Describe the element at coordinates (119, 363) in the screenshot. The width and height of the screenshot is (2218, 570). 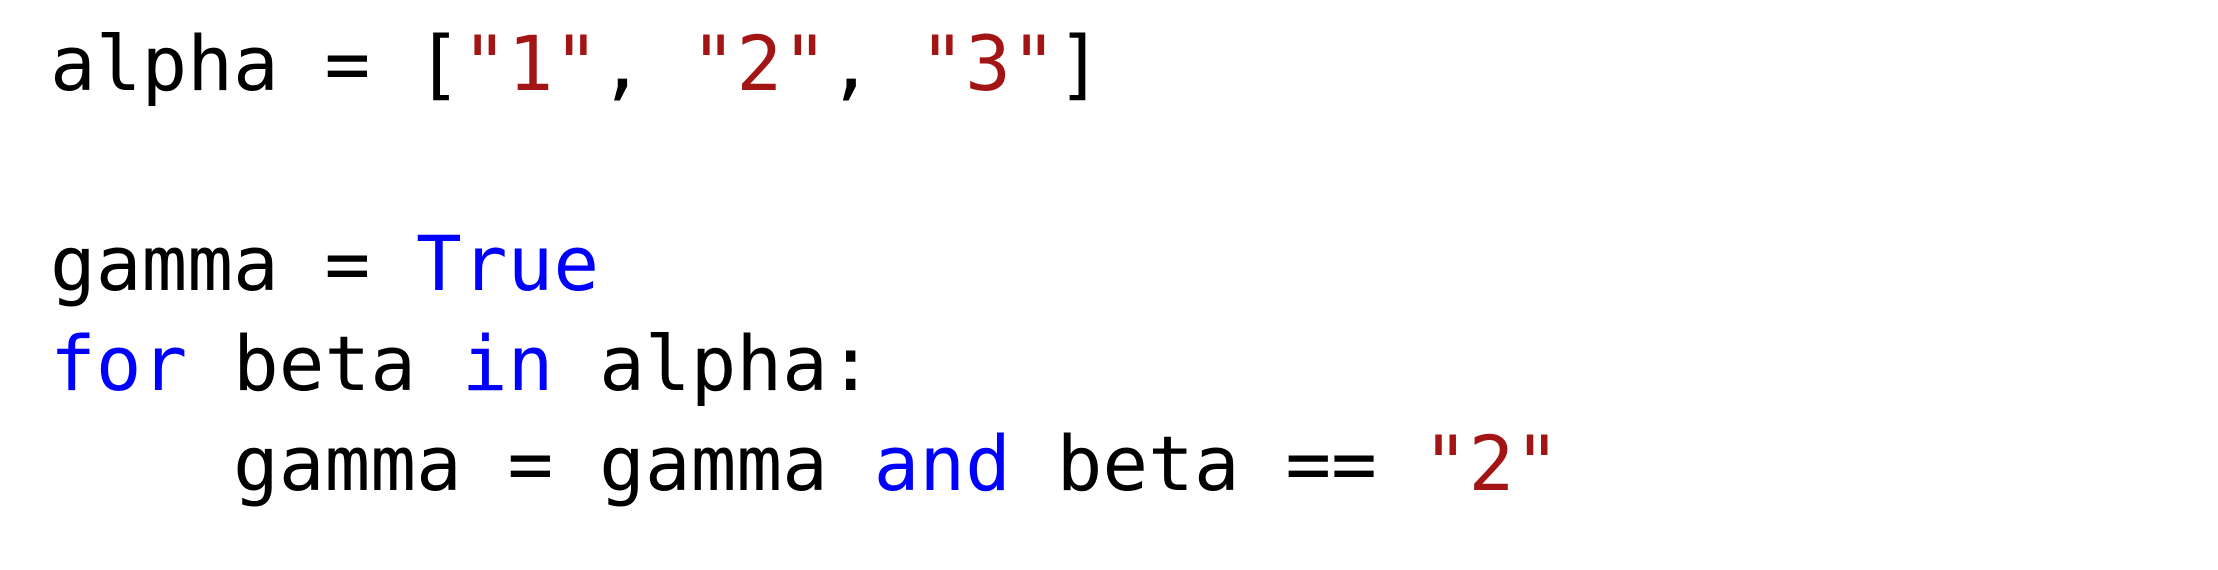
I see `keyword-for: for` at that location.